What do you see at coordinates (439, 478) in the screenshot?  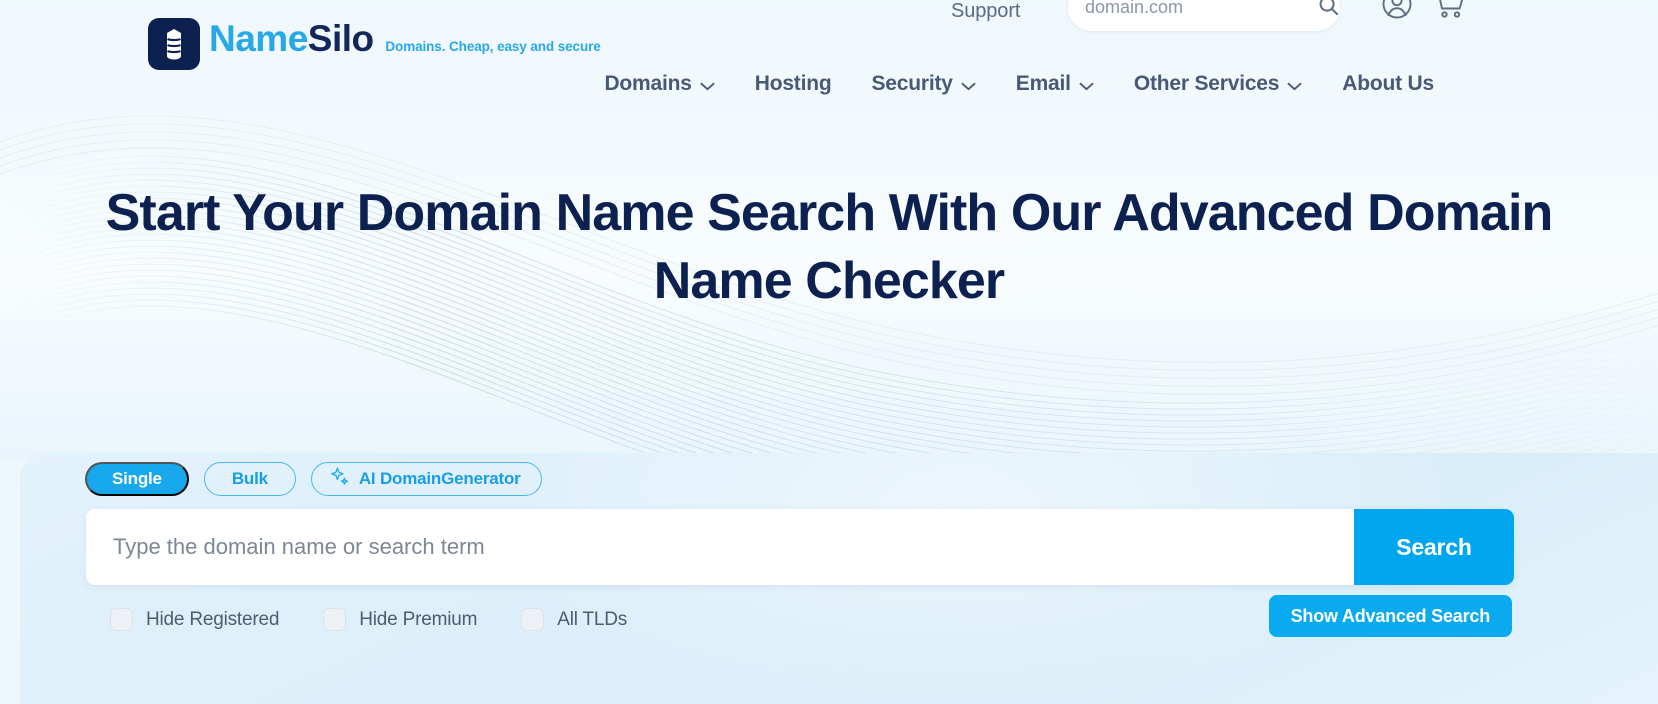 I see `tab-label: AI DomainGenerator` at bounding box center [439, 478].